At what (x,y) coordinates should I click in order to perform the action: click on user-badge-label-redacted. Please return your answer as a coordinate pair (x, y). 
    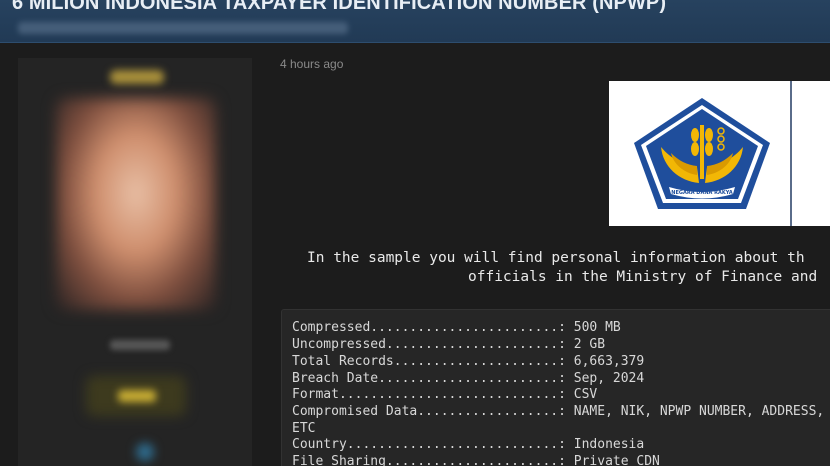
    Looking at the image, I should click on (137, 396).